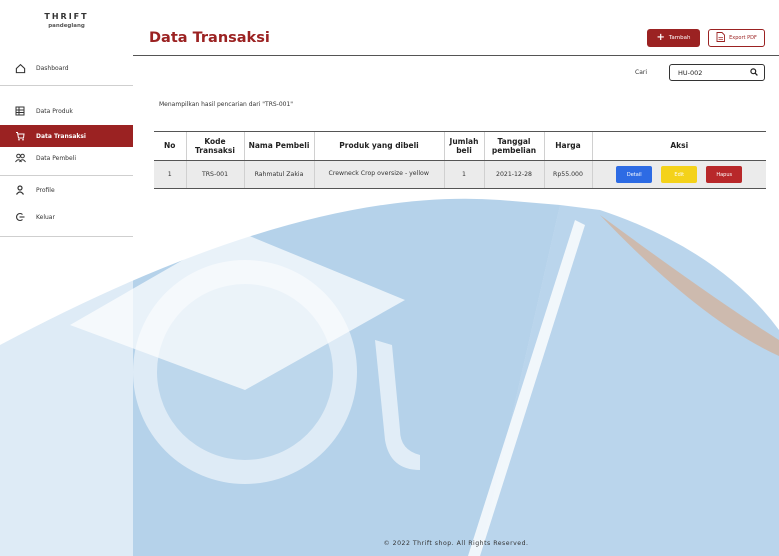 The width and height of the screenshot is (779, 556). I want to click on cell-aksi: Detail Edit Hapus, so click(678, 174).